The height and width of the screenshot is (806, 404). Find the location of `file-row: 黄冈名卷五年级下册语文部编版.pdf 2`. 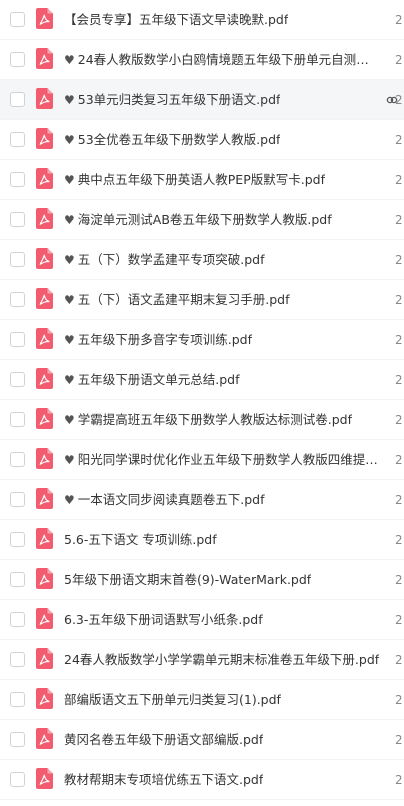

file-row: 黄冈名卷五年级下册语文部编版.pdf 2 is located at coordinates (202, 740).